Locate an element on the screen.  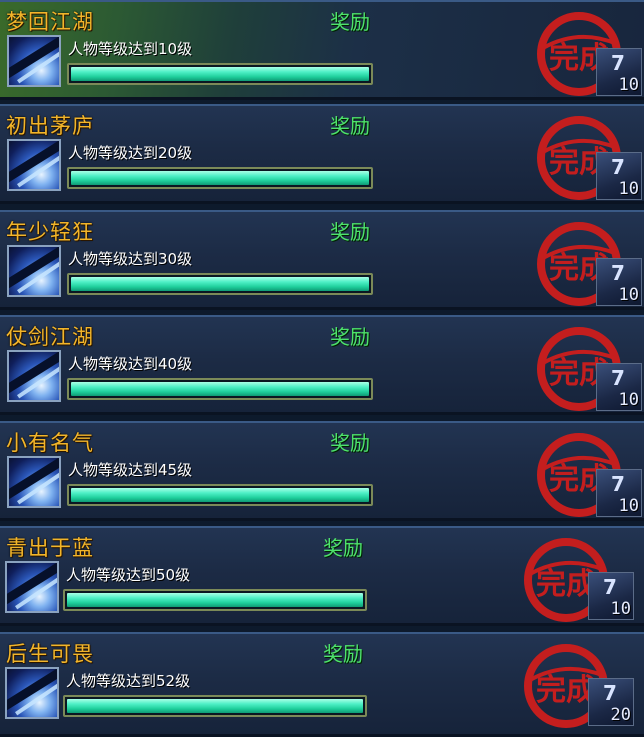
achievement-title: 初出茅庐 is located at coordinates (50, 126).